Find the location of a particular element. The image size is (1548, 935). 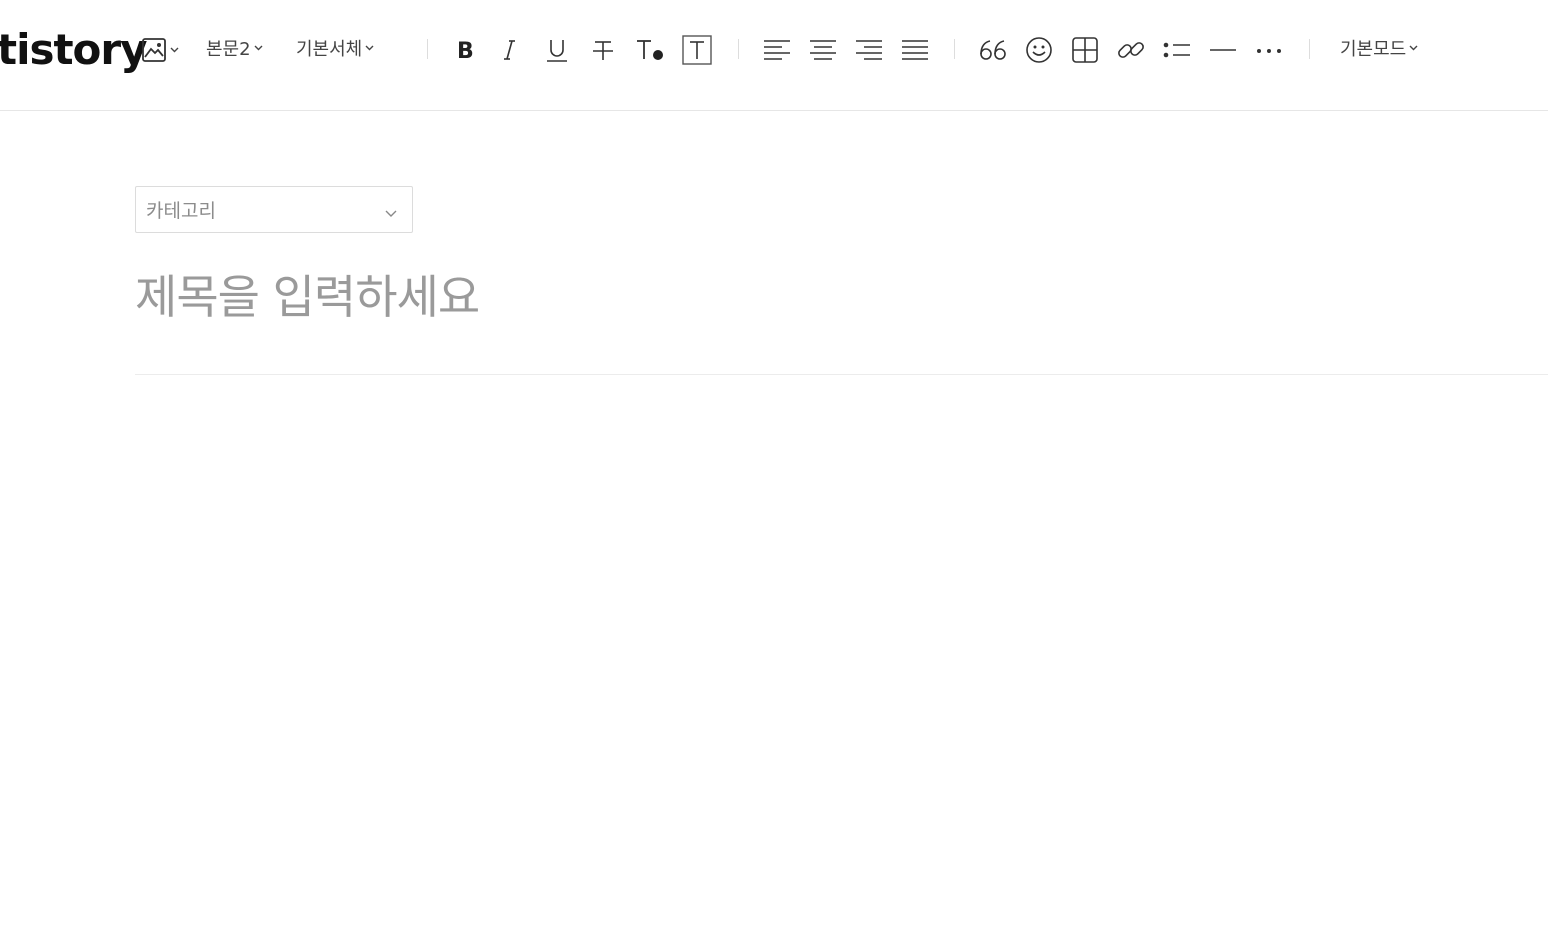

align-center-icon is located at coordinates (823, 50).